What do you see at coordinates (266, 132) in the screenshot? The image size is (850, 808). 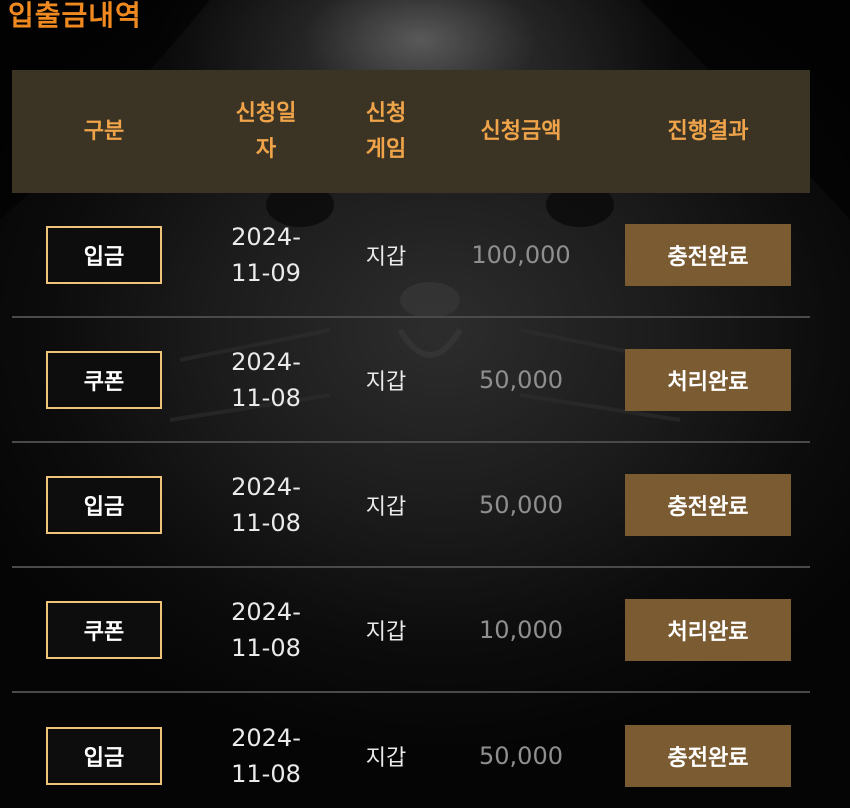 I see `header-date: 신청일 자` at bounding box center [266, 132].